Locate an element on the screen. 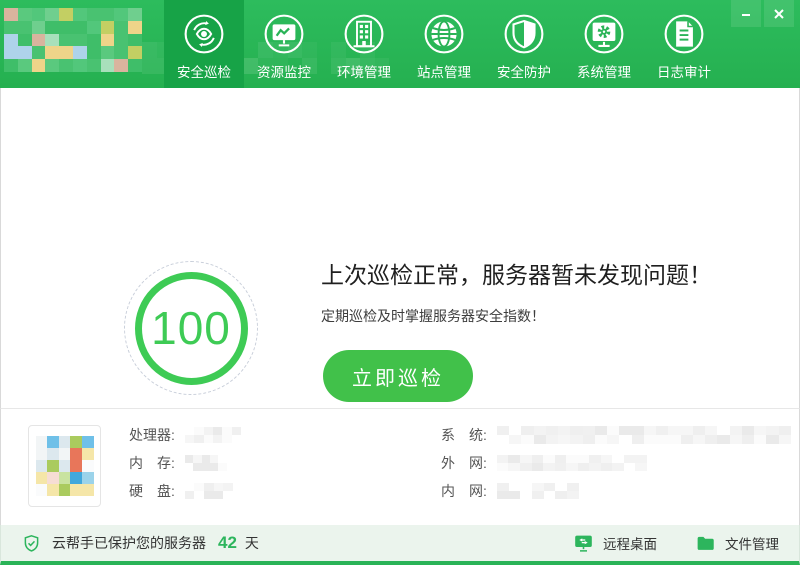  quick-actions: 远程桌面 文件管理 is located at coordinates (657, 543).